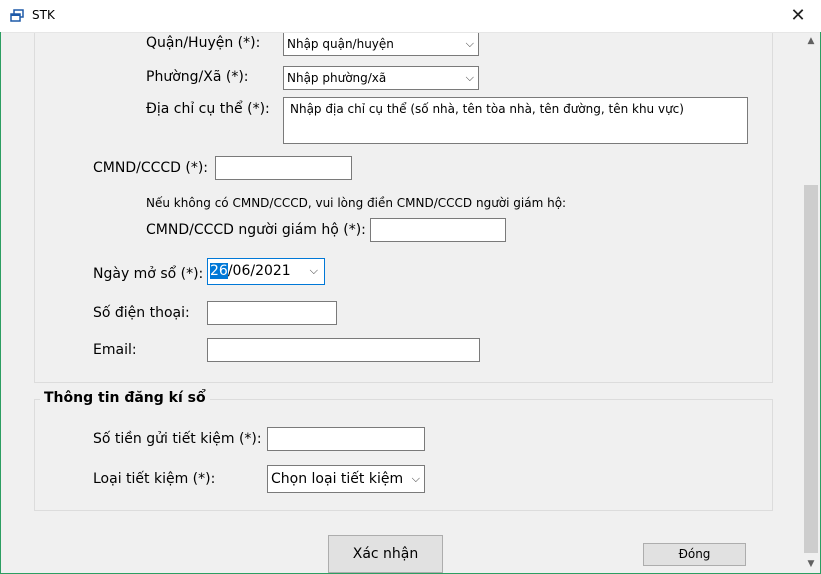  Describe the element at coordinates (125, 398) in the screenshot. I see `registration-group-title: Thông tin đăng kí sổ` at that location.